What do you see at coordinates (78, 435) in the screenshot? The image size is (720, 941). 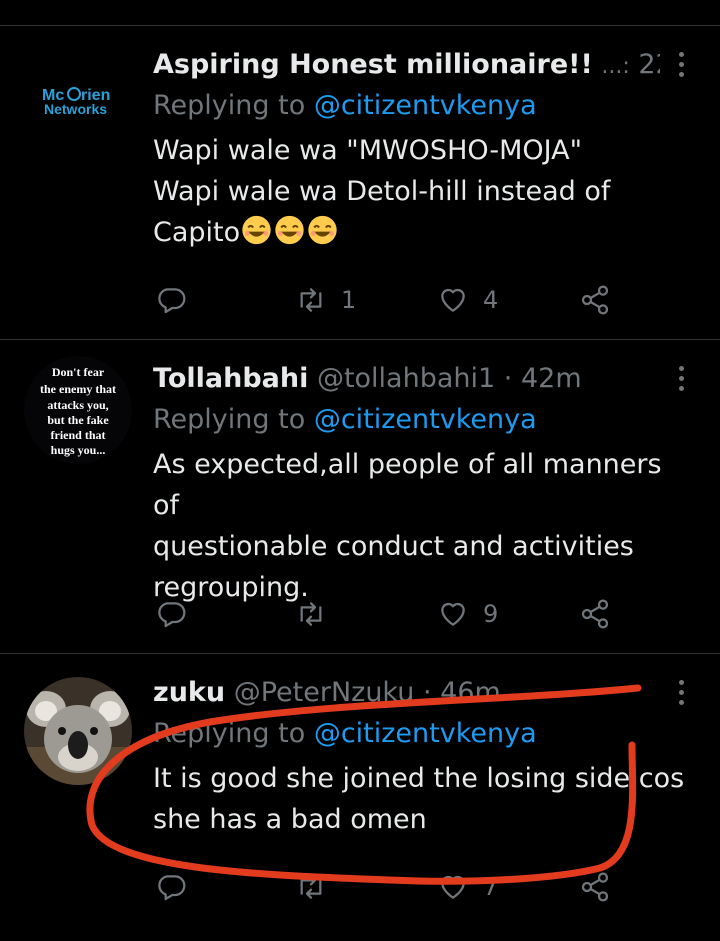 I see `quote-line-5: friend that` at bounding box center [78, 435].